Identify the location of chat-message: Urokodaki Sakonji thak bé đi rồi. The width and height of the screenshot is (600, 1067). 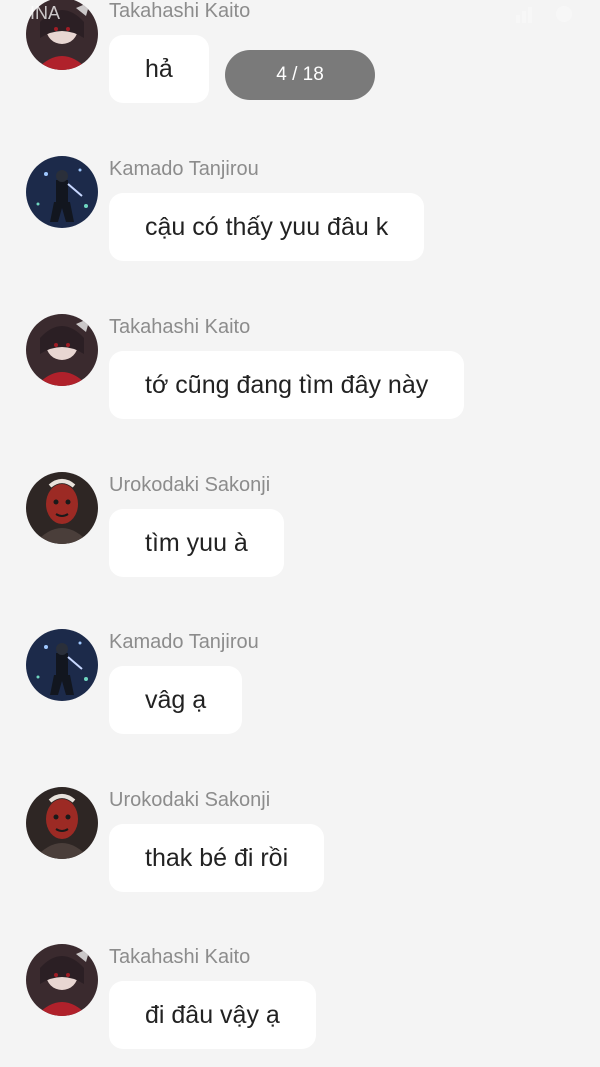
(300, 847).